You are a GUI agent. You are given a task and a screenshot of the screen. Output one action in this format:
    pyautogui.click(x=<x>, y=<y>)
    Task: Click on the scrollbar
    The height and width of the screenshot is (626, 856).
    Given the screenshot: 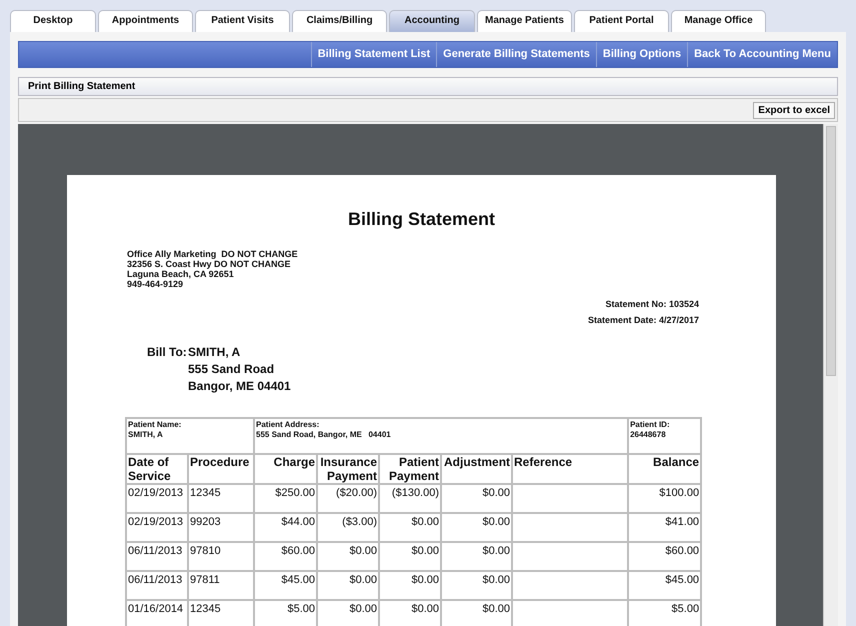 What is the action you would take?
    pyautogui.click(x=830, y=375)
    